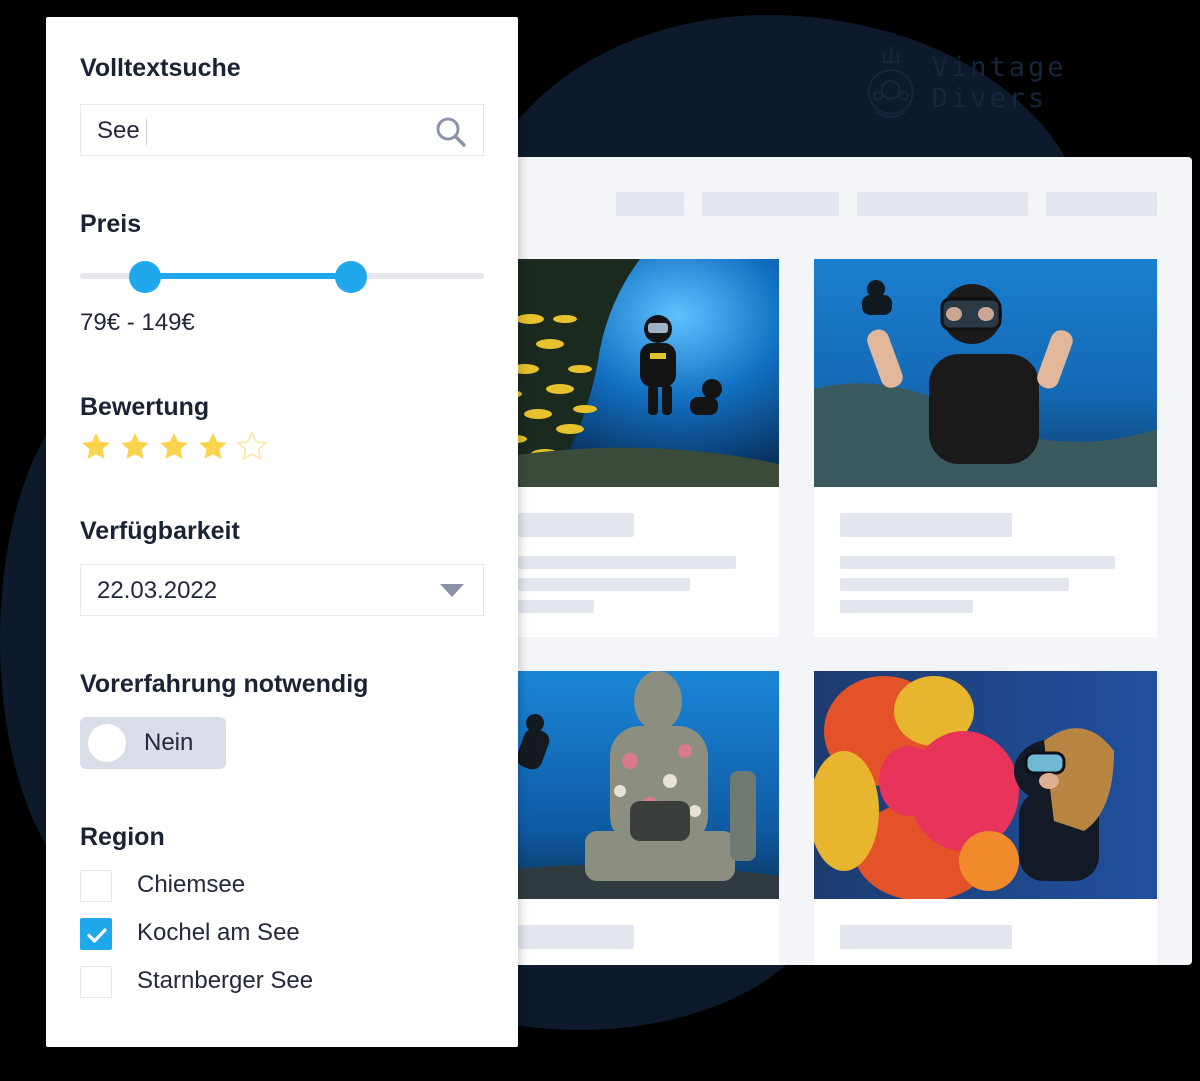 This screenshot has width=1200, height=1081. What do you see at coordinates (248, 276) in the screenshot?
I see `price-slider-range` at bounding box center [248, 276].